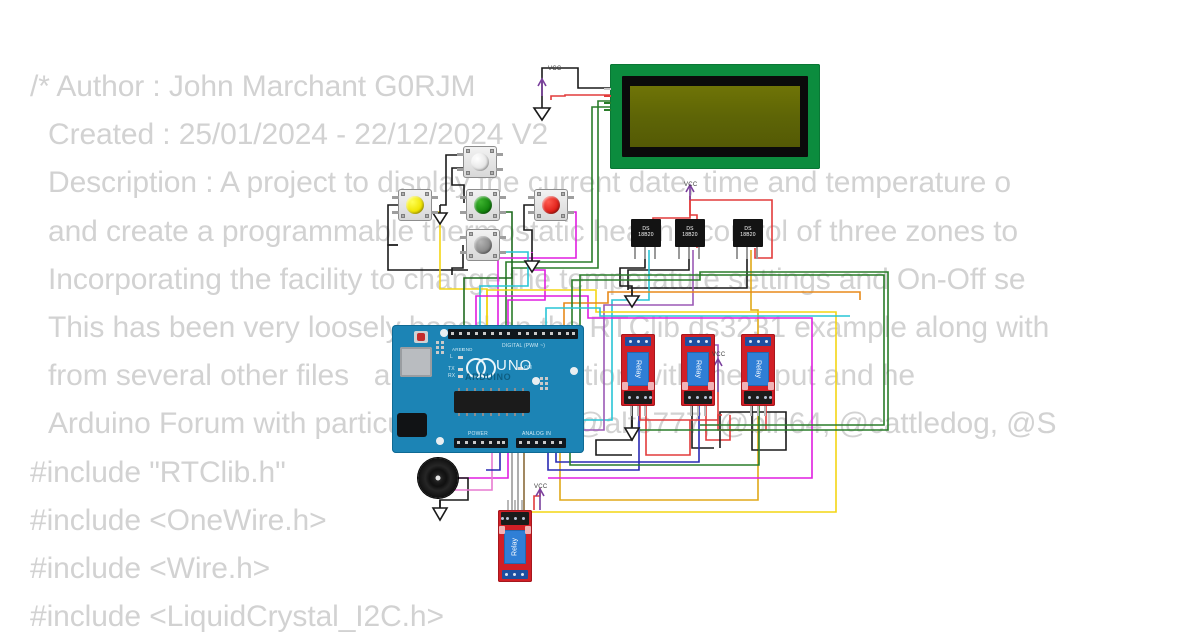 The width and height of the screenshot is (1200, 634). What do you see at coordinates (712, 313) in the screenshot?
I see `wire-orange` at bounding box center [712, 313].